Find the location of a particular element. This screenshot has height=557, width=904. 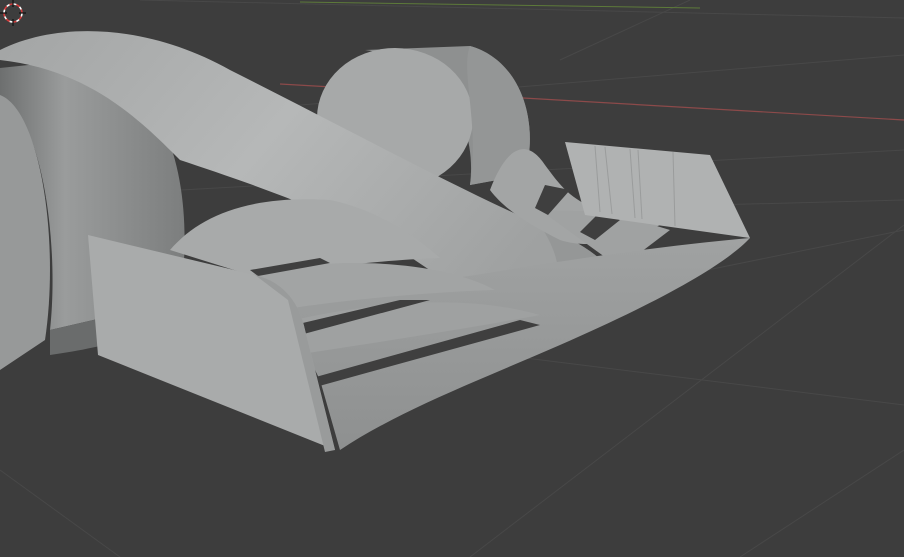

3d-cursor-icon is located at coordinates (13, 13).